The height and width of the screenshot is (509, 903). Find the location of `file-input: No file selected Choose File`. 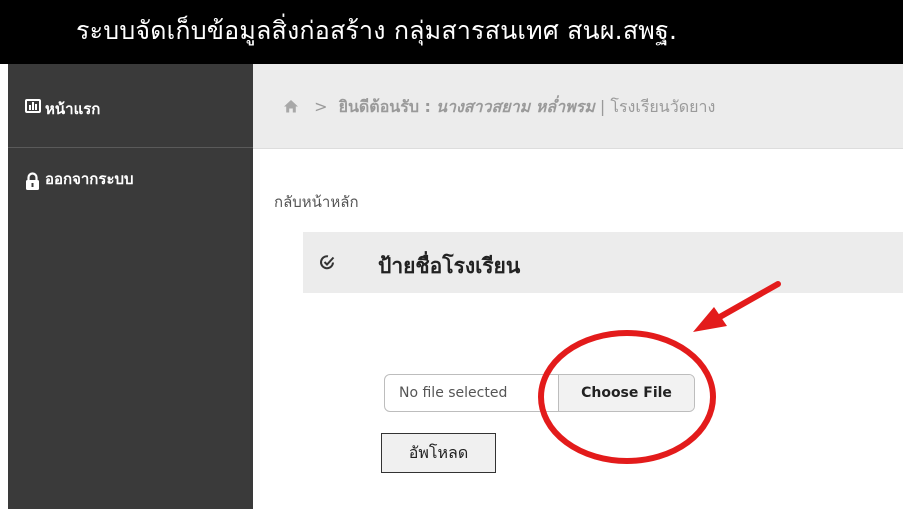

file-input: No file selected Choose File is located at coordinates (539, 393).